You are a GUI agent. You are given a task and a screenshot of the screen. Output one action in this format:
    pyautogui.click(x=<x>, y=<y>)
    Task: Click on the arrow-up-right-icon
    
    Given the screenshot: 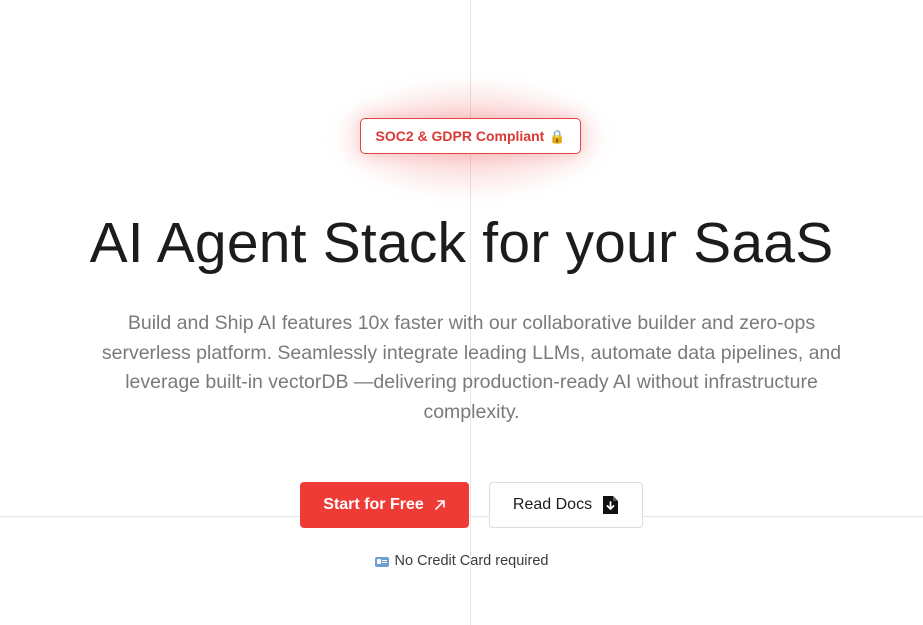 What is the action you would take?
    pyautogui.click(x=440, y=505)
    